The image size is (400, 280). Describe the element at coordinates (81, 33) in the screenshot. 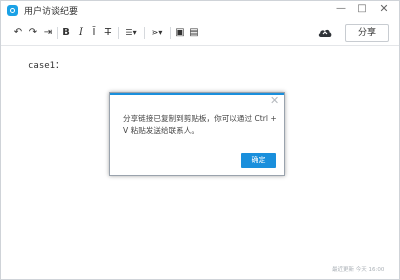

I see `italic-button: I` at that location.